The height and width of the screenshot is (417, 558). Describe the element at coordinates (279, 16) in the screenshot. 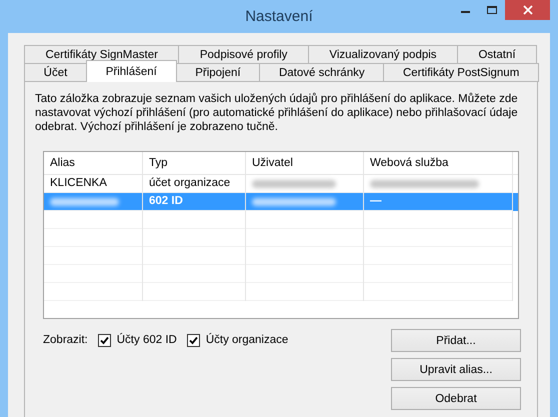

I see `window-title: Nastavení` at that location.